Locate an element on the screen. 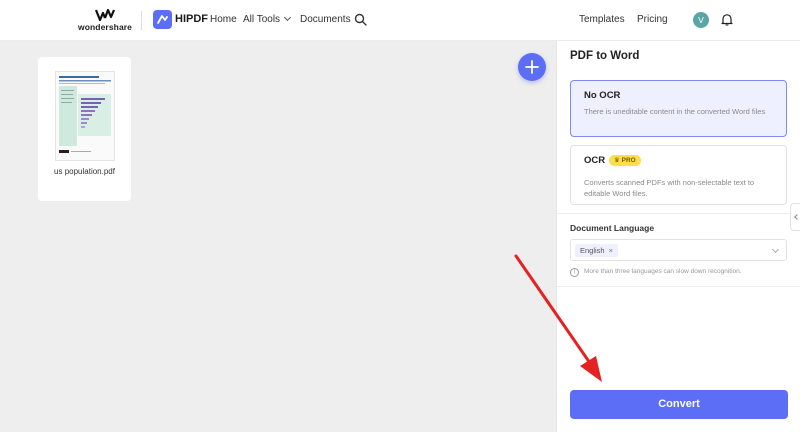 This screenshot has height=432, width=800. pro-badge: ♛ PRO is located at coordinates (625, 160).